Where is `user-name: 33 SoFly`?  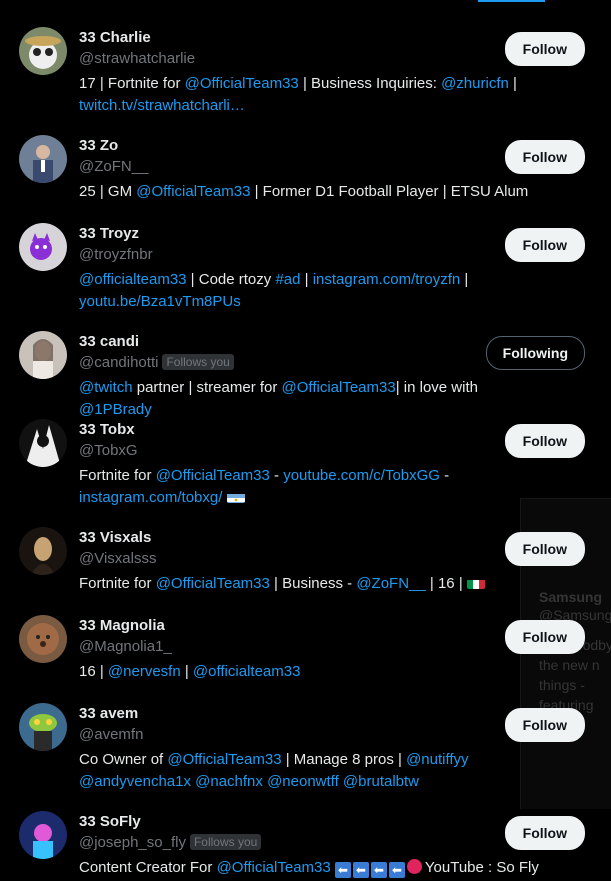
user-name: 33 SoFly is located at coordinates (110, 821).